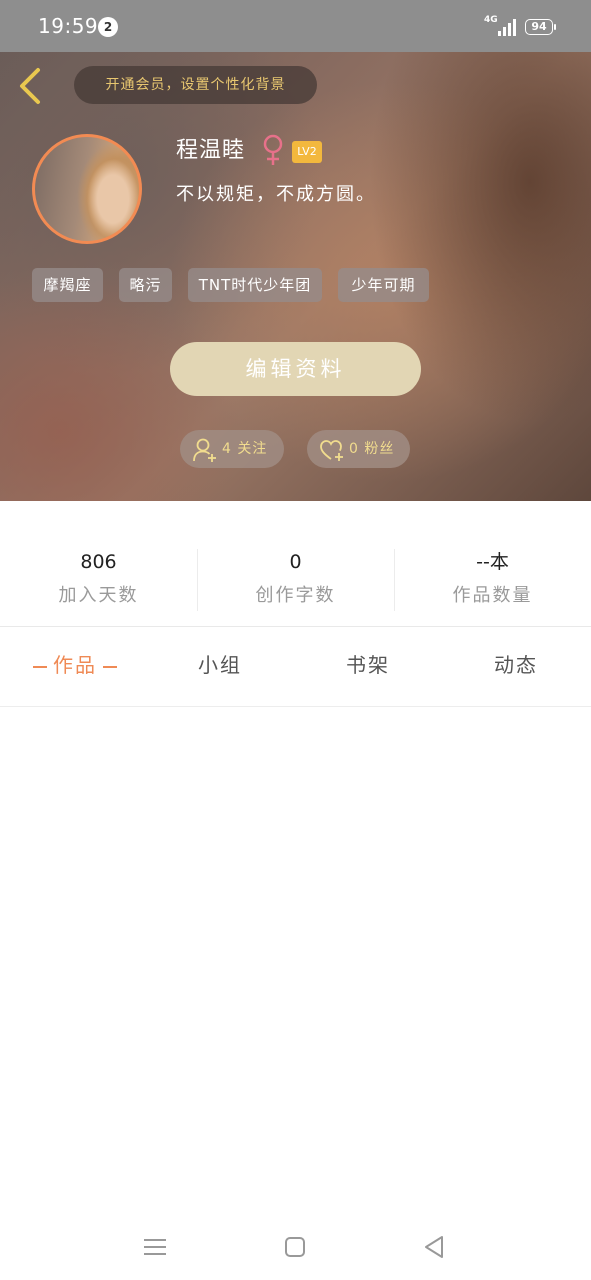 The image size is (591, 1280). What do you see at coordinates (273, 149) in the screenshot?
I see `female-icon` at bounding box center [273, 149].